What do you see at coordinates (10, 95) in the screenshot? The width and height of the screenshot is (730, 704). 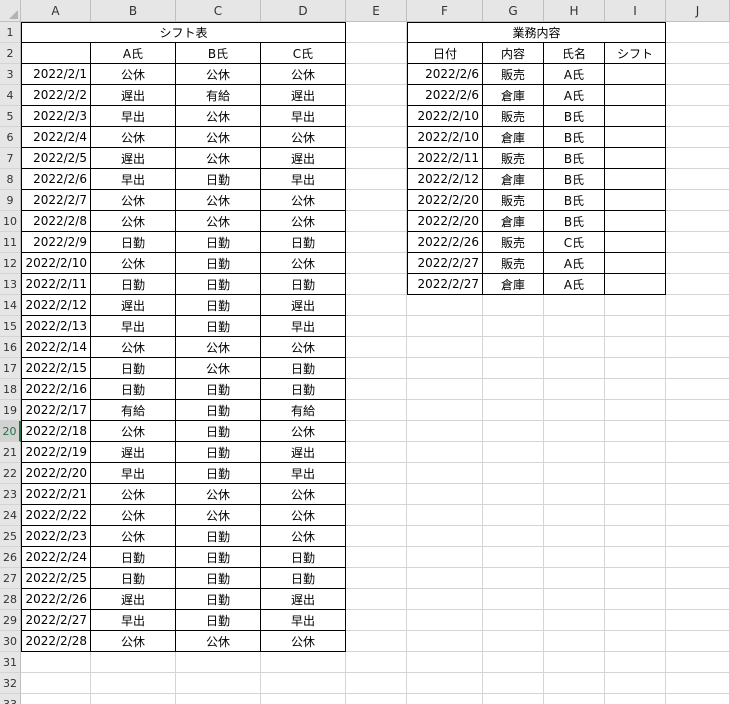 I see `row-header-4: 4` at bounding box center [10, 95].